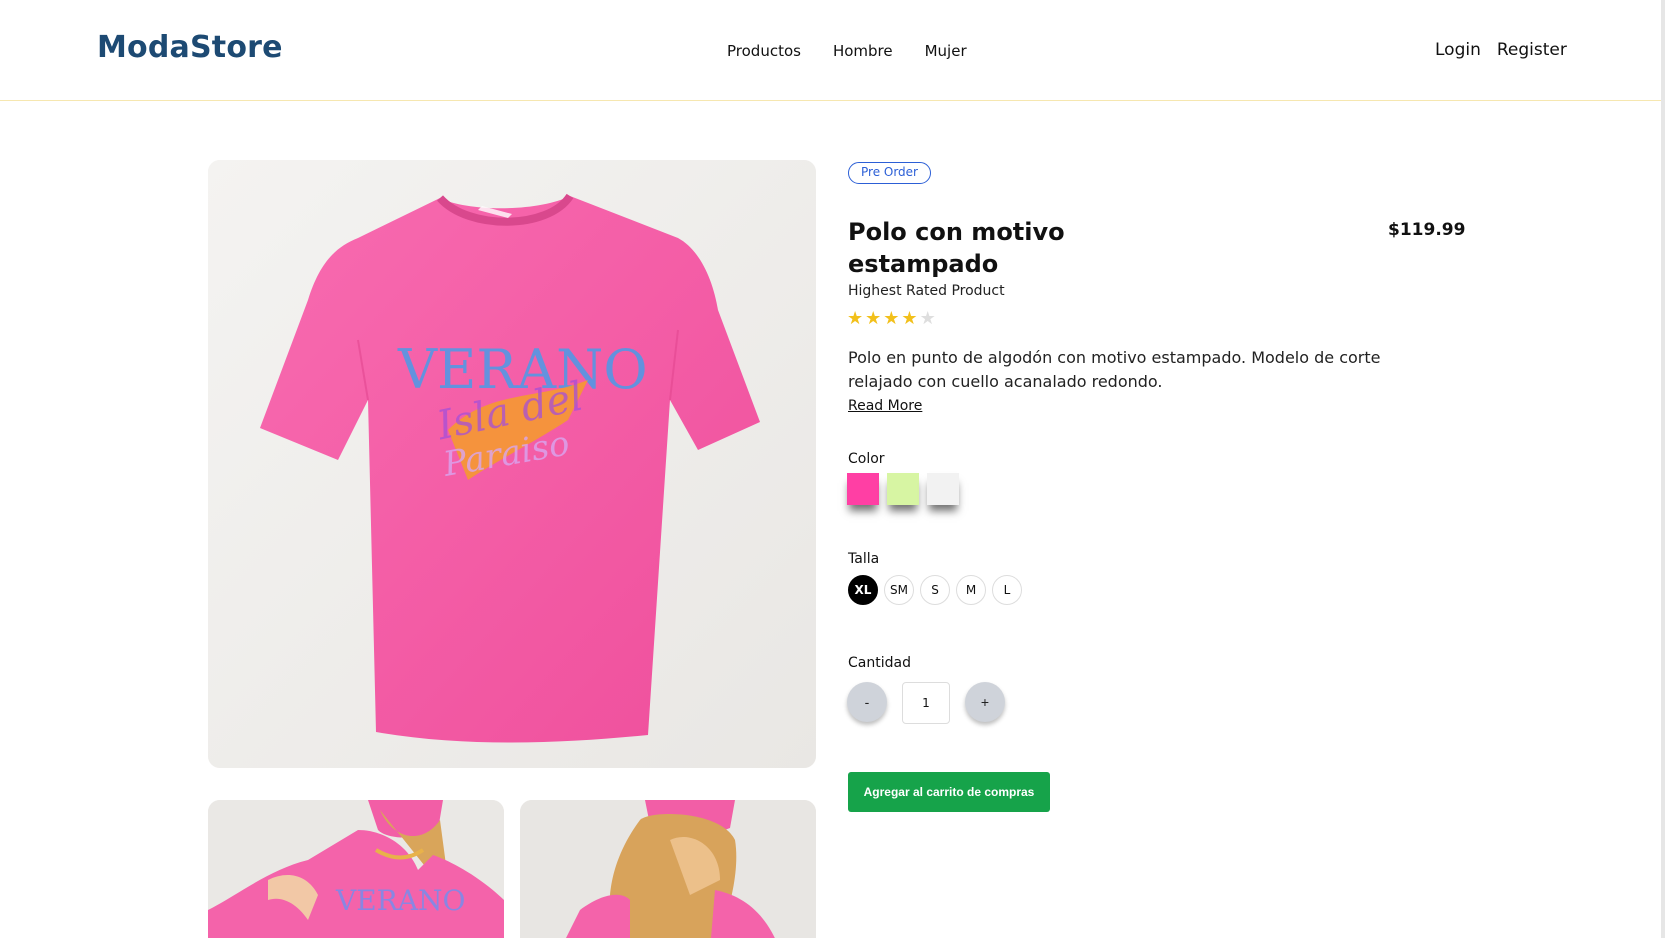 The image size is (1665, 938). What do you see at coordinates (946, 51) in the screenshot?
I see `nav-item-mujer: Mujer` at bounding box center [946, 51].